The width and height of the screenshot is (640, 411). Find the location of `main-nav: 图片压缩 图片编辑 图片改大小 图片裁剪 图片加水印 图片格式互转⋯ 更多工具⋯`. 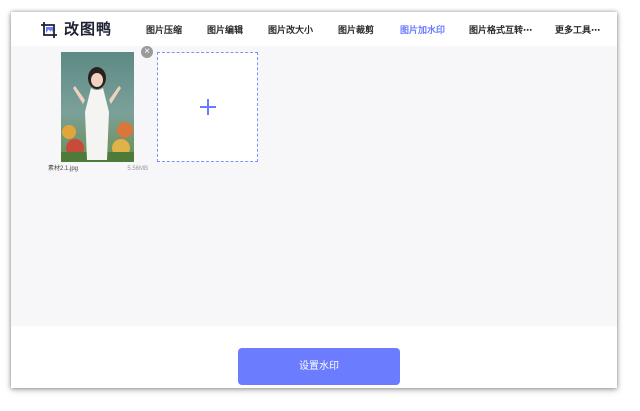

main-nav: 图片压缩 图片编辑 图片改大小 图片裁剪 图片加水印 图片格式互转⋯ 更多工具⋯ is located at coordinates (314, 29).